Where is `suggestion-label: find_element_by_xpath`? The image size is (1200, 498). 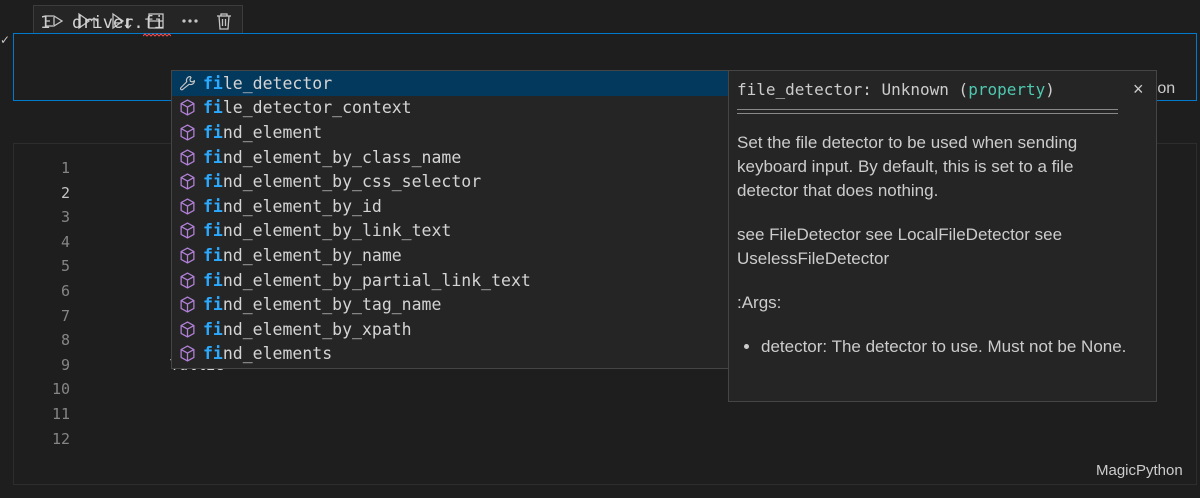
suggestion-label: find_element_by_xpath is located at coordinates (307, 329).